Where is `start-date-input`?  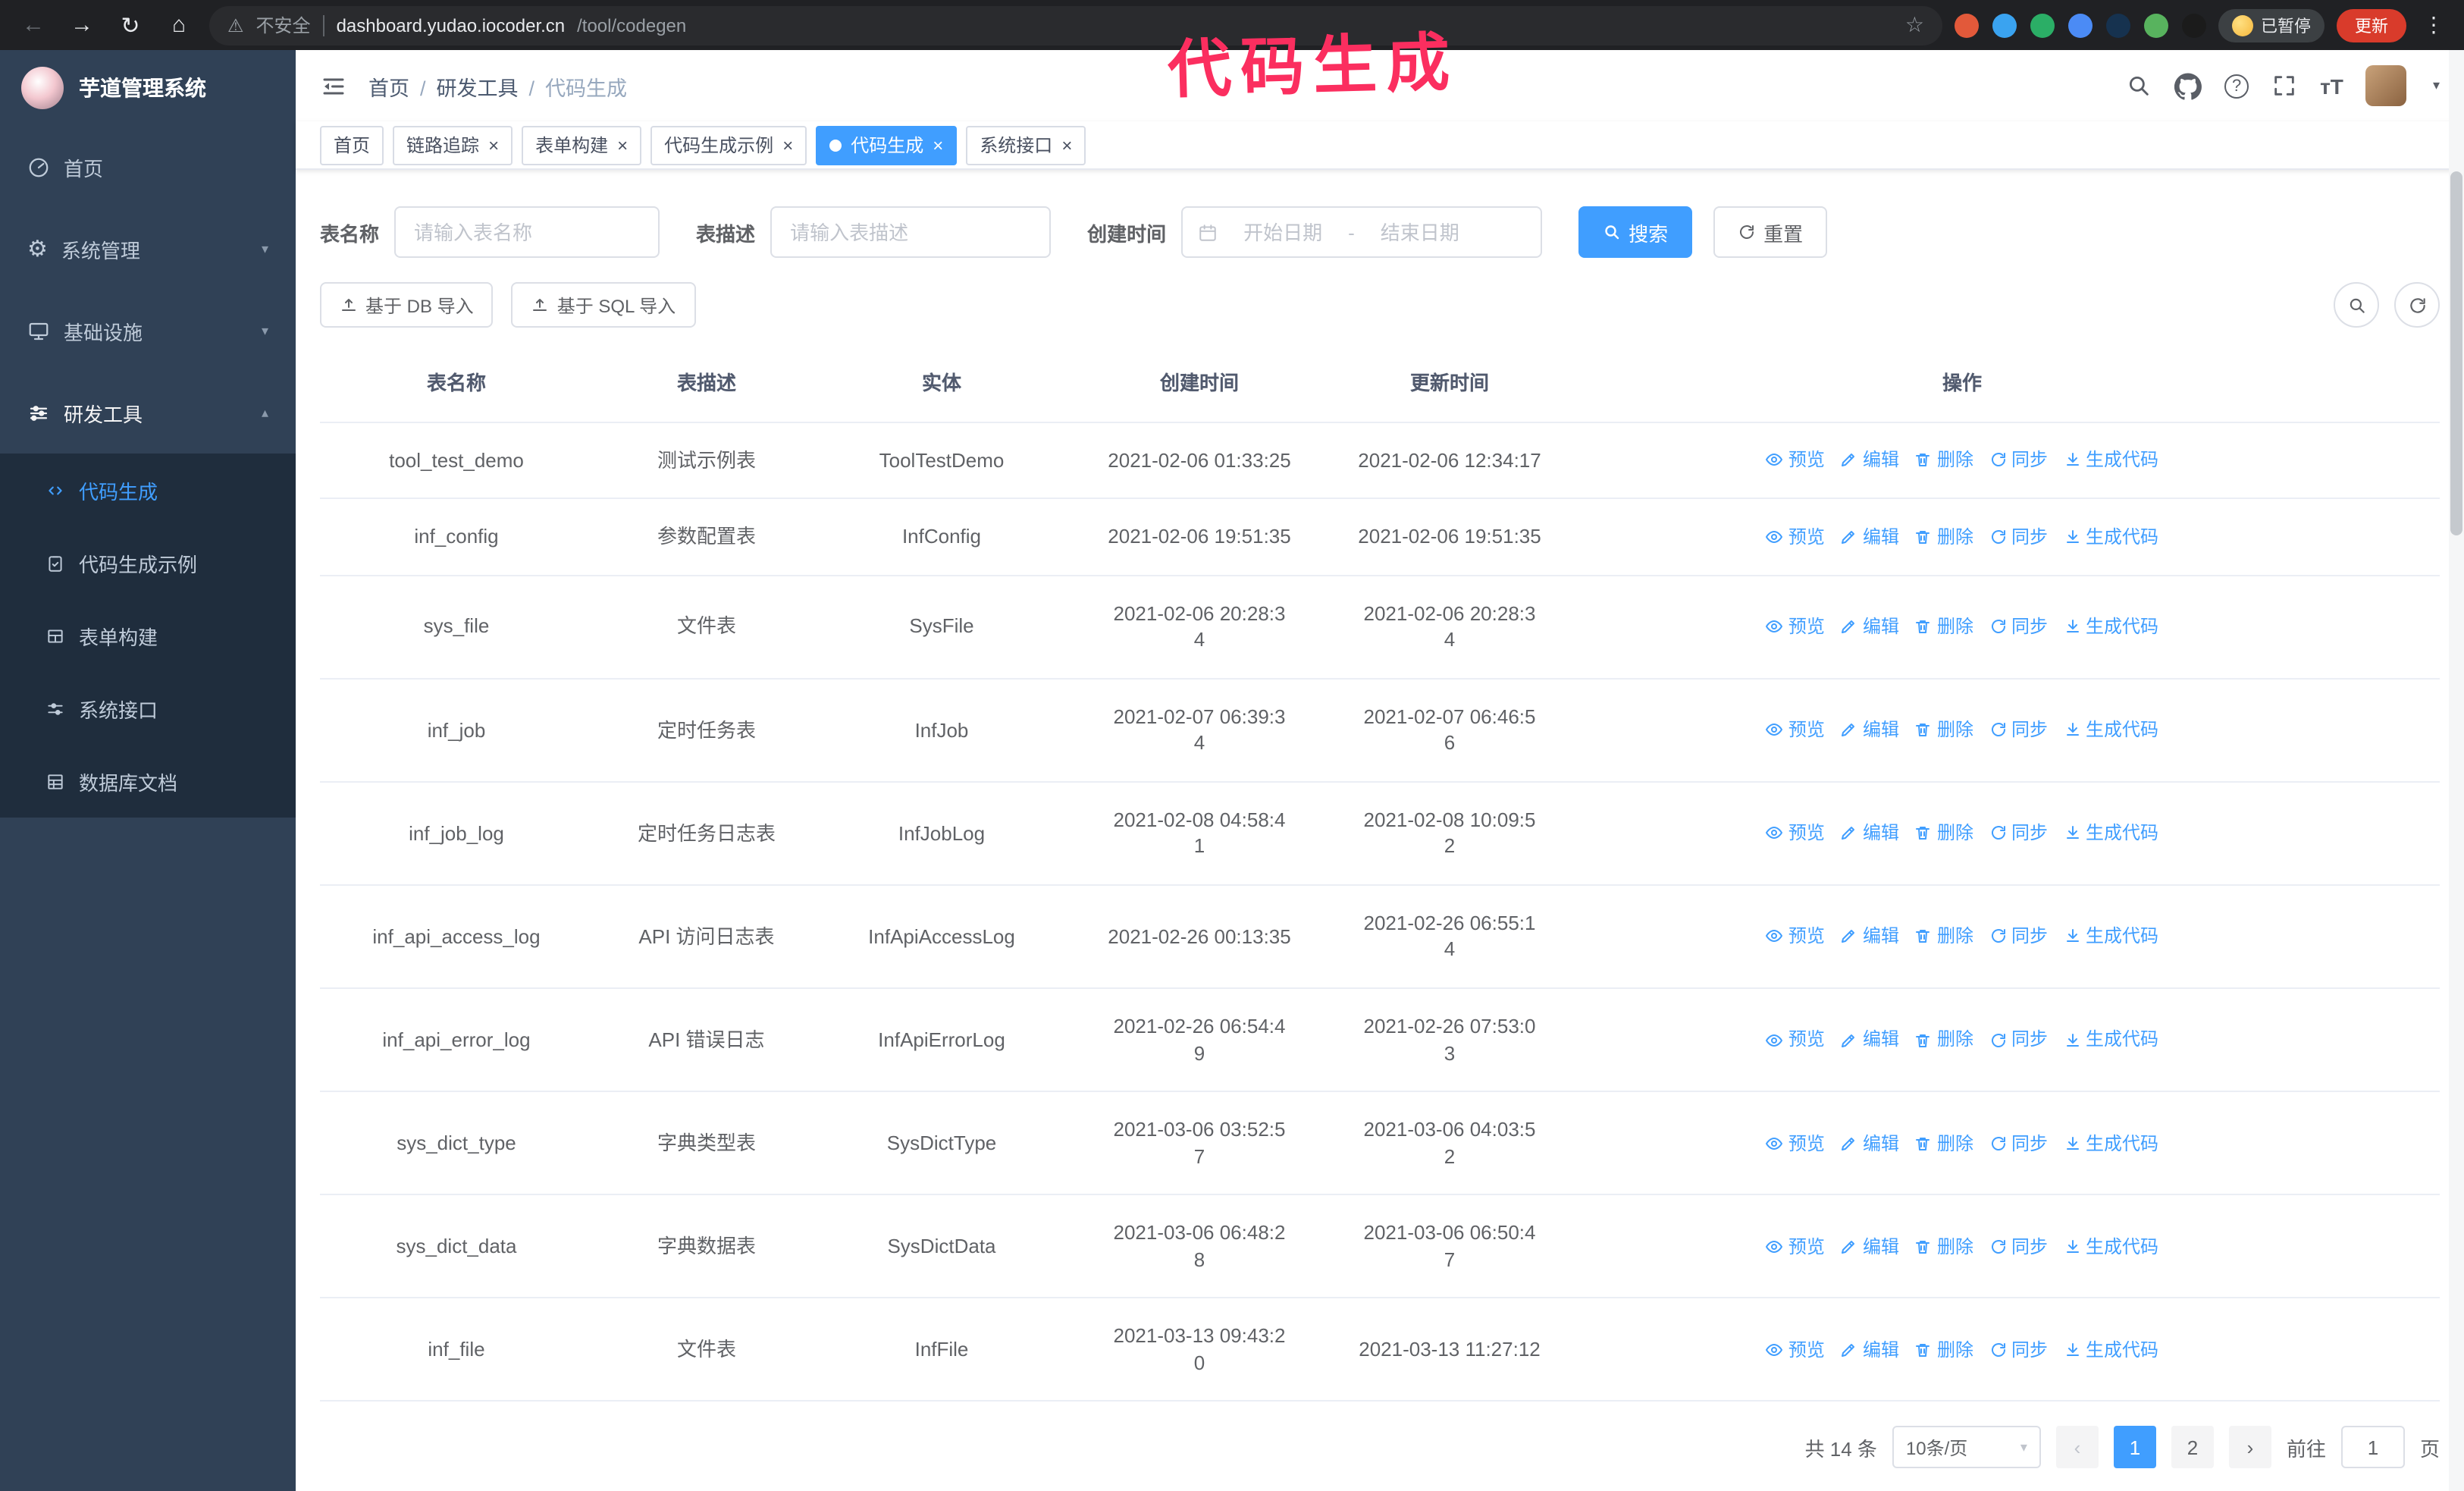
start-date-input is located at coordinates (1283, 232).